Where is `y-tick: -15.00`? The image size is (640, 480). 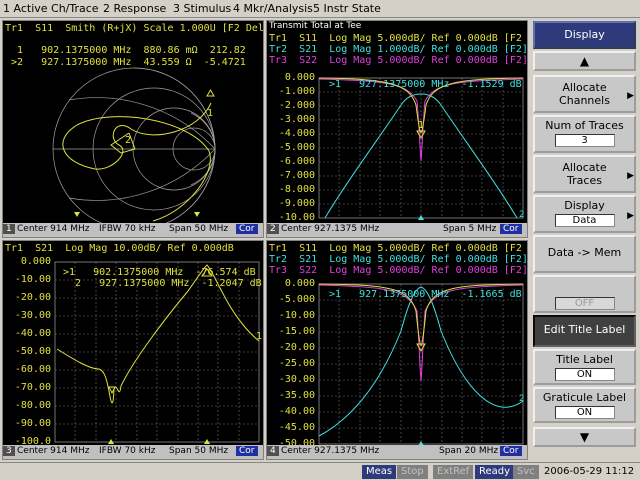
y-tick: -15.00 is located at coordinates (296, 331).